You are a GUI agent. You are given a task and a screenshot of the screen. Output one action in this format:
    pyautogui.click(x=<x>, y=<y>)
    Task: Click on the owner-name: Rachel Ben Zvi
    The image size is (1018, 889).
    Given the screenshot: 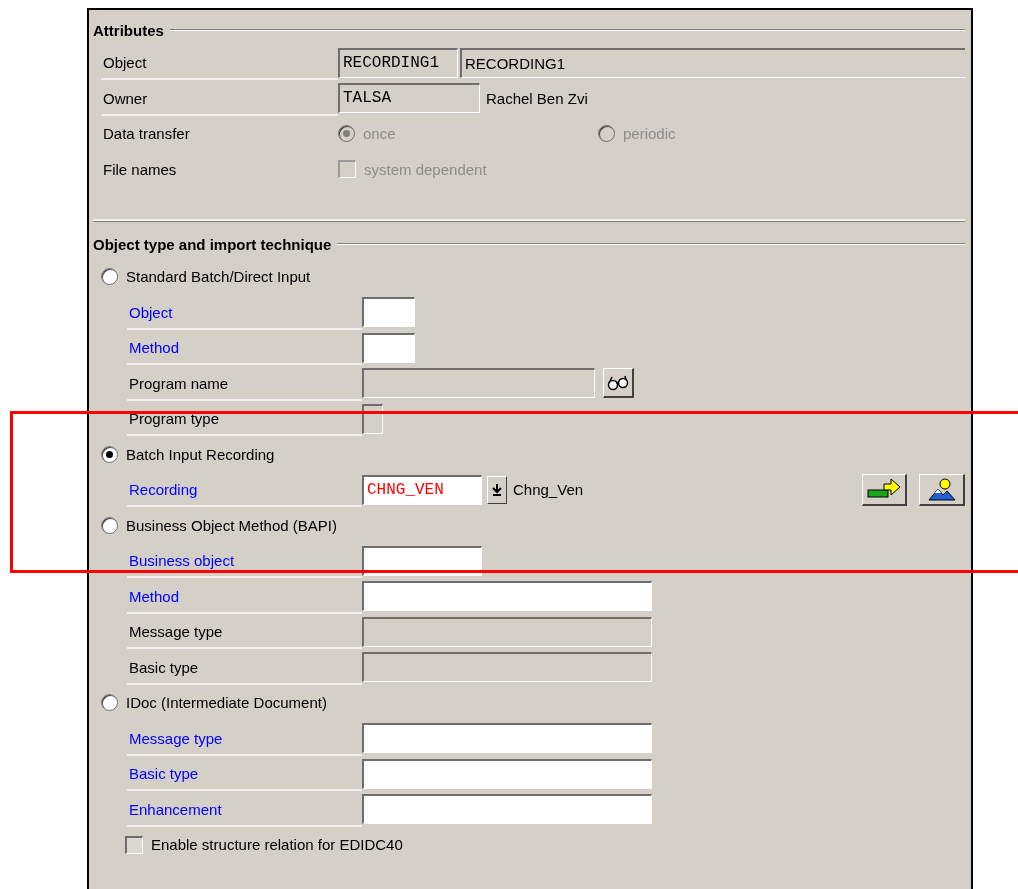 What is the action you would take?
    pyautogui.click(x=537, y=98)
    